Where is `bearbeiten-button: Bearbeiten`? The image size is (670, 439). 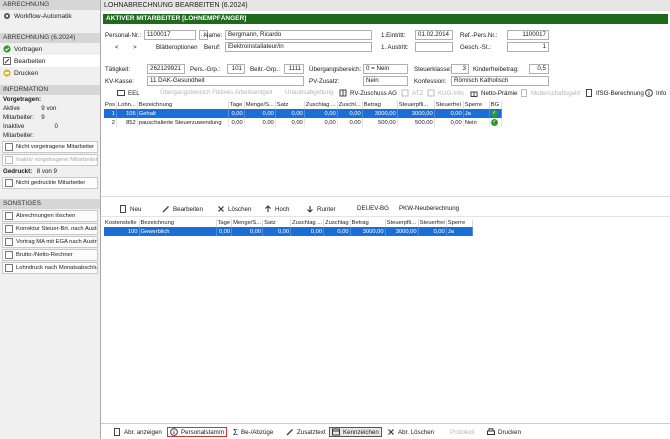
bearbeiten-button: Bearbeiten is located at coordinates (182, 209).